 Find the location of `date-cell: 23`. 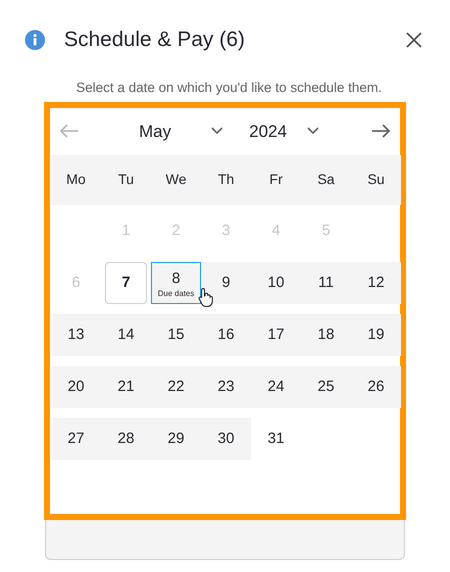

date-cell: 23 is located at coordinates (226, 387).